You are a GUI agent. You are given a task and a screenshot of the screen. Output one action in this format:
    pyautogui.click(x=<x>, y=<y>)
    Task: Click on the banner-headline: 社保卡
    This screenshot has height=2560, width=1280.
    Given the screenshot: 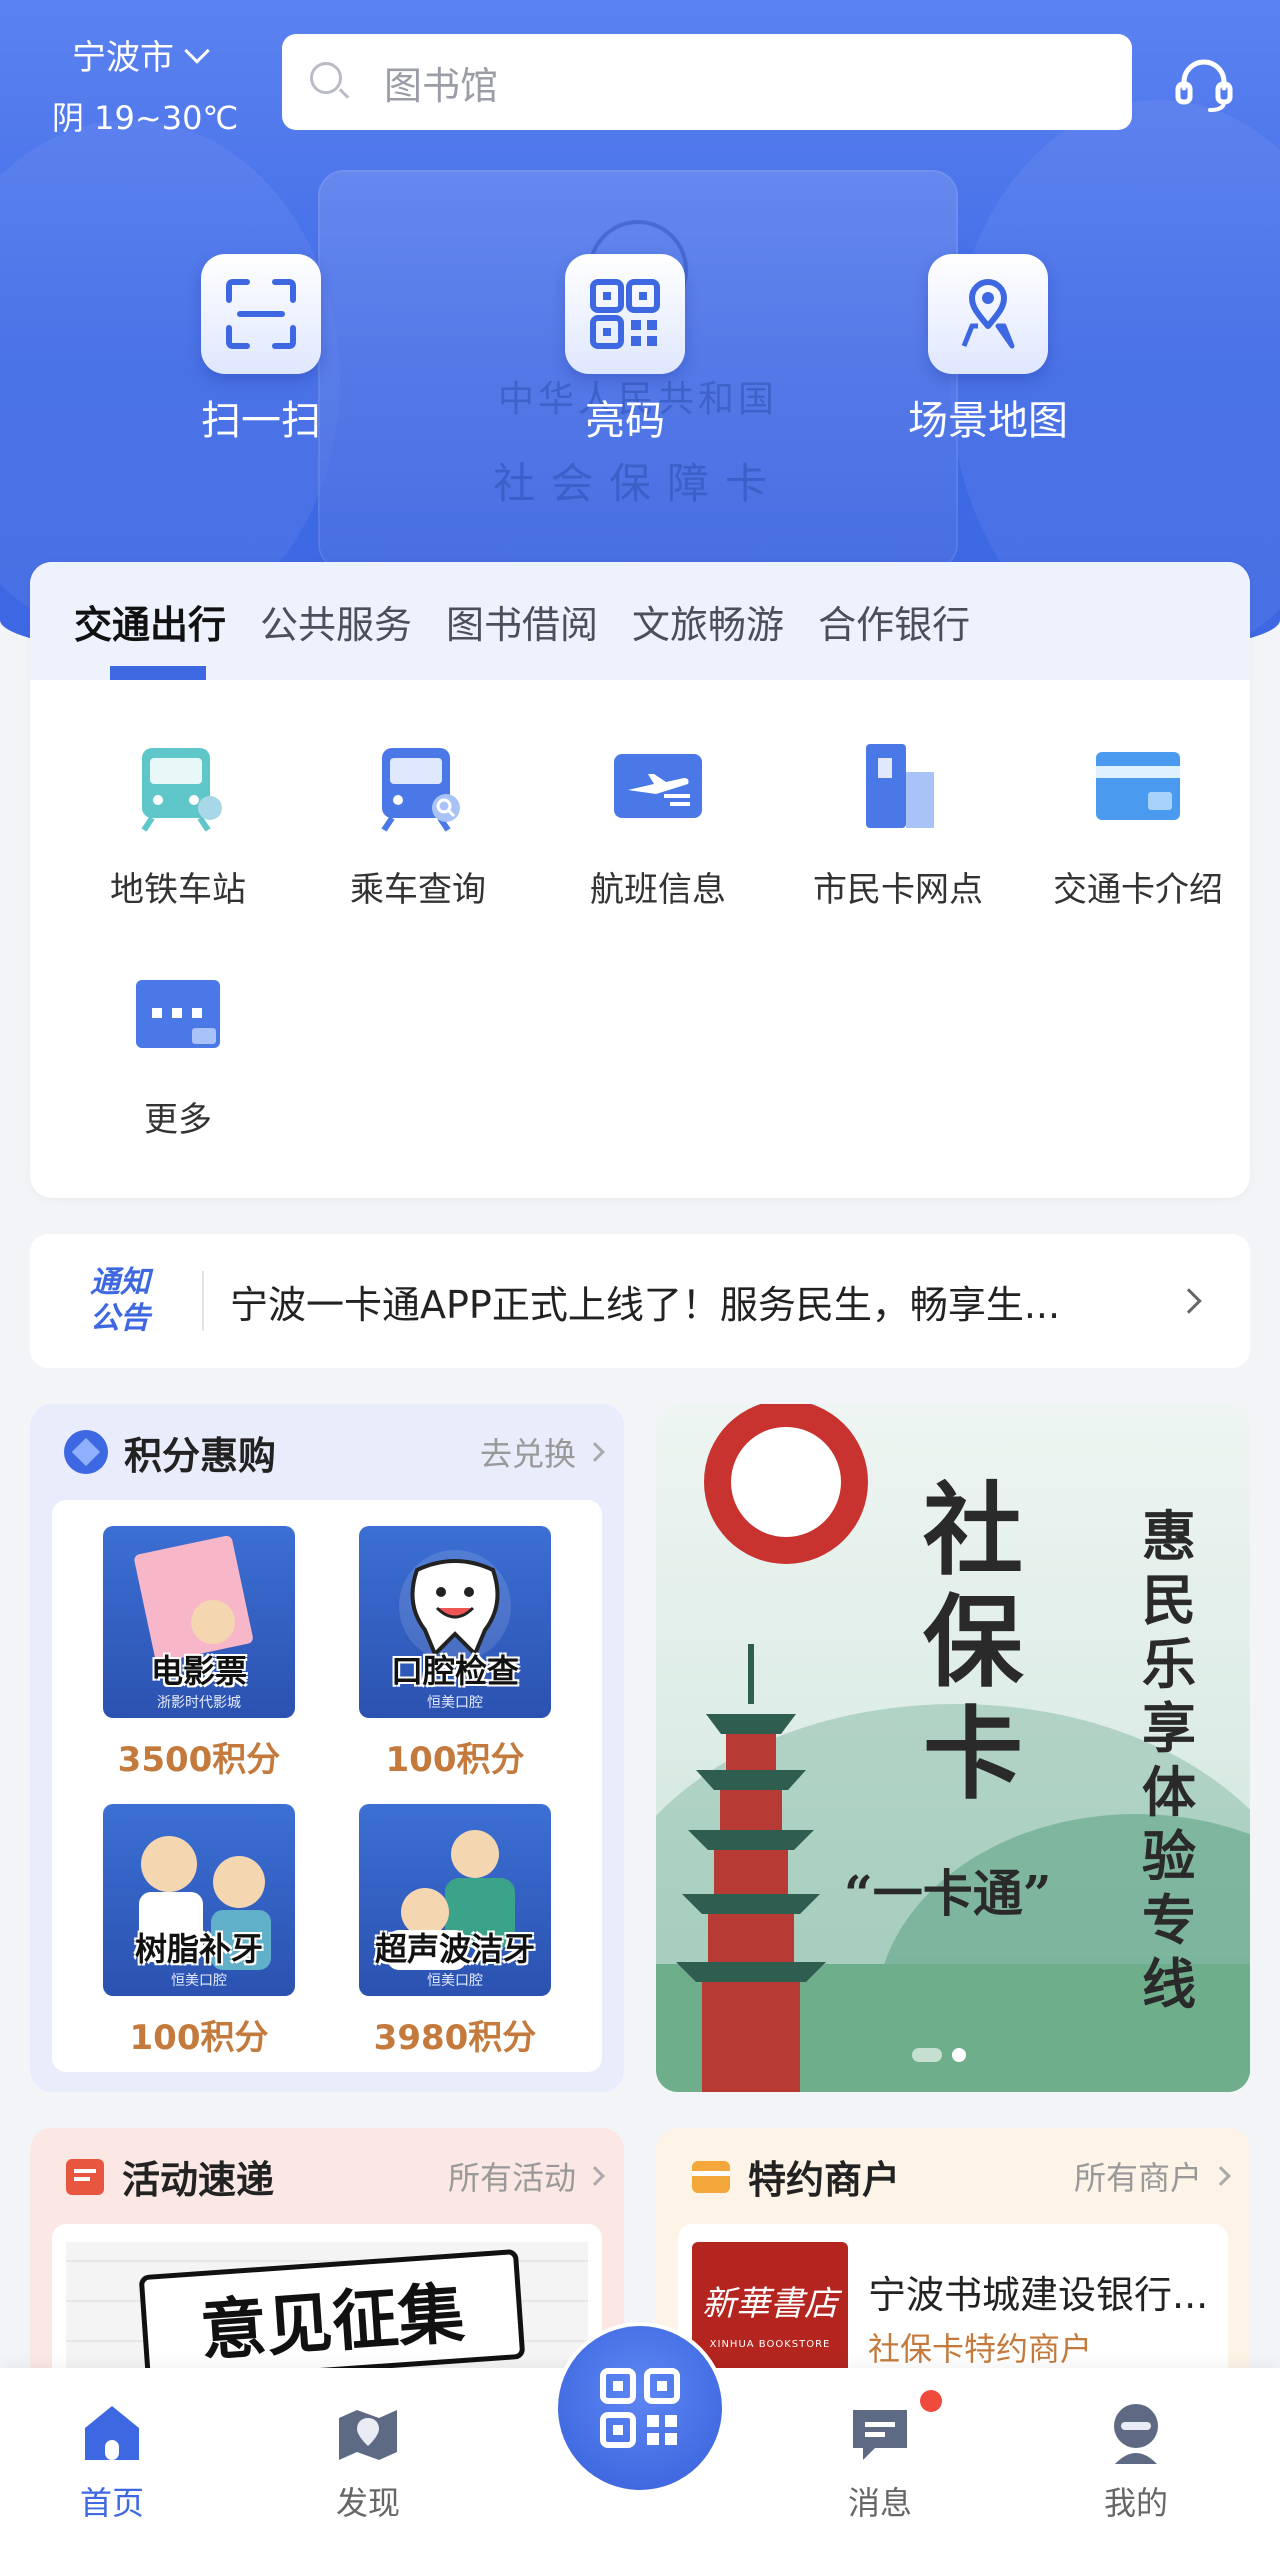 What is the action you would take?
    pyautogui.click(x=973, y=1642)
    